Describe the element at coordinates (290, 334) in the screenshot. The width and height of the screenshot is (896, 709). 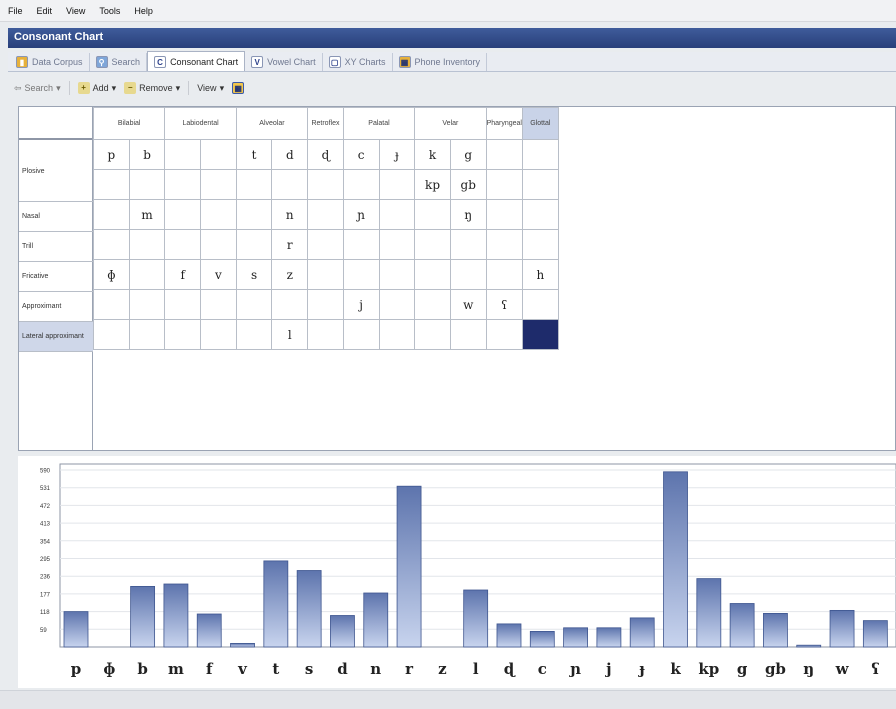
I see `chart-cell: l` at that location.